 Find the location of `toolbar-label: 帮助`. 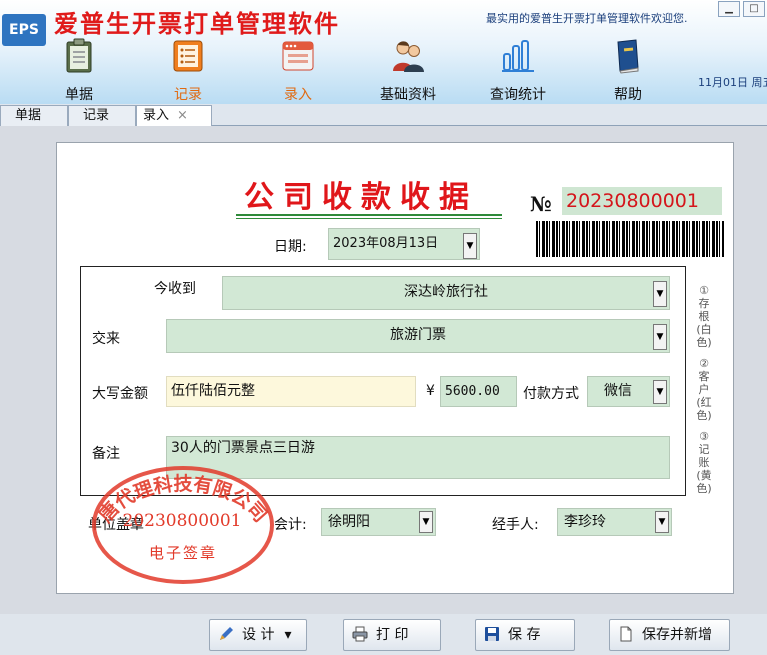

toolbar-label: 帮助 is located at coordinates (628, 95).